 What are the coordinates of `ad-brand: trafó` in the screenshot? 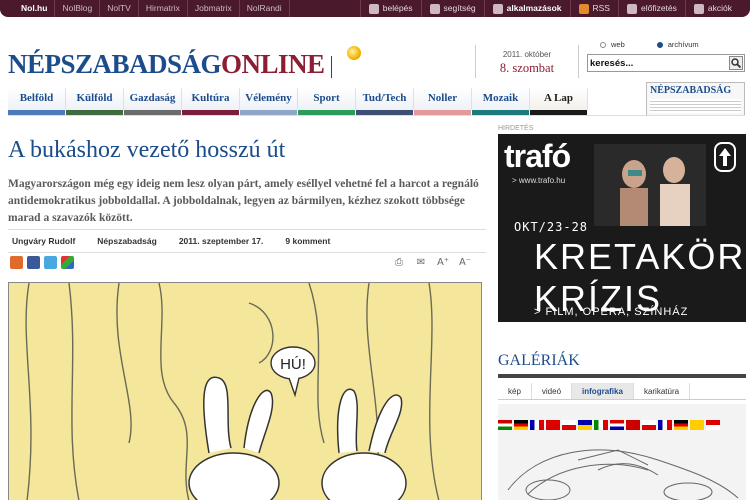 It's located at (537, 156).